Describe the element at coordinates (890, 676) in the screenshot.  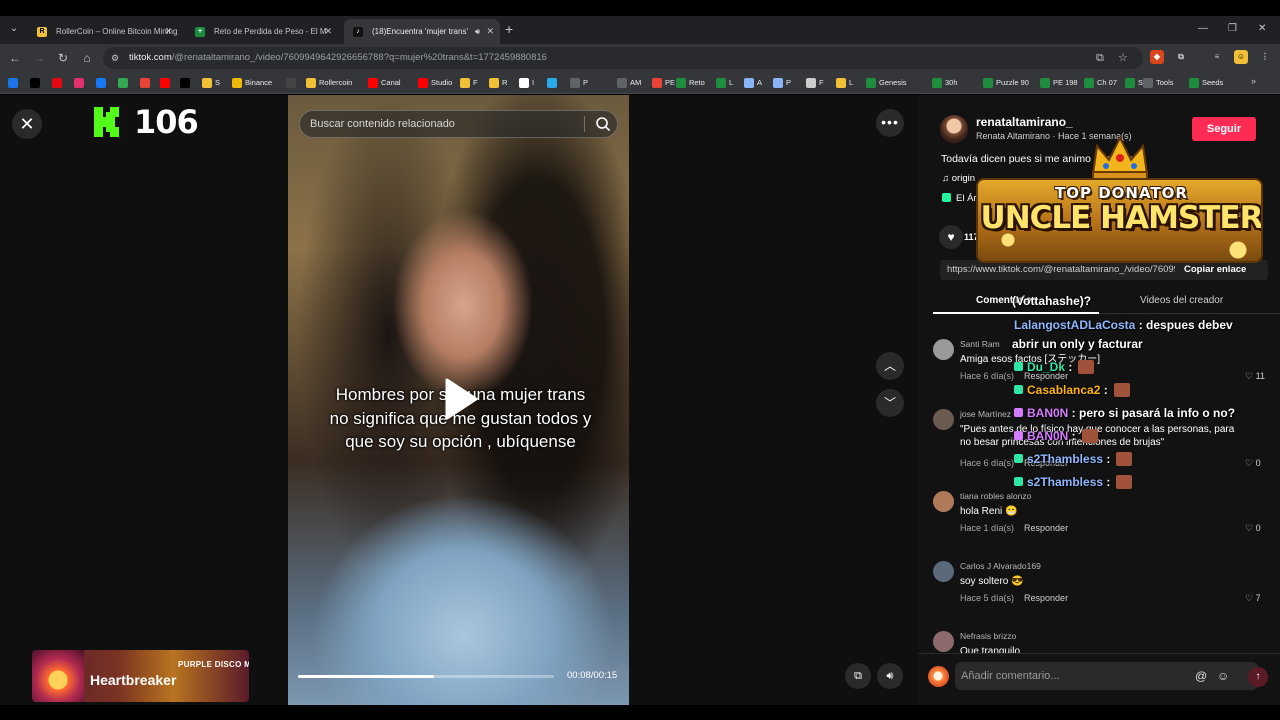
I see `volume-icon: 🔊︎` at that location.